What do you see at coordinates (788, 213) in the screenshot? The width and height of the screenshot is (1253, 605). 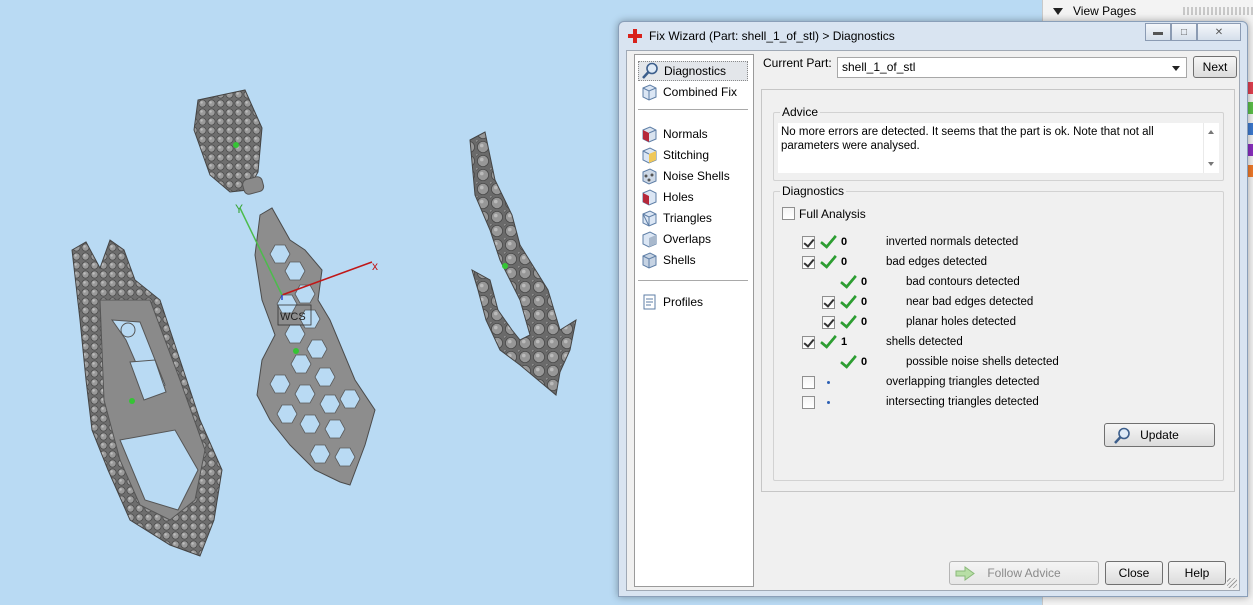 I see `full-analysis-checkbox` at bounding box center [788, 213].